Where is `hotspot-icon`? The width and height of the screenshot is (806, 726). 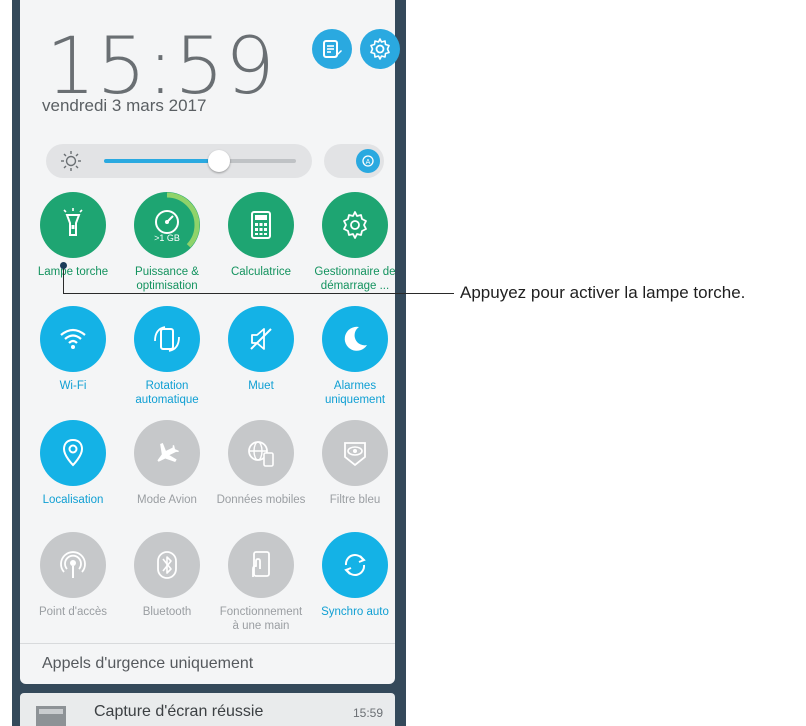 hotspot-icon is located at coordinates (73, 564).